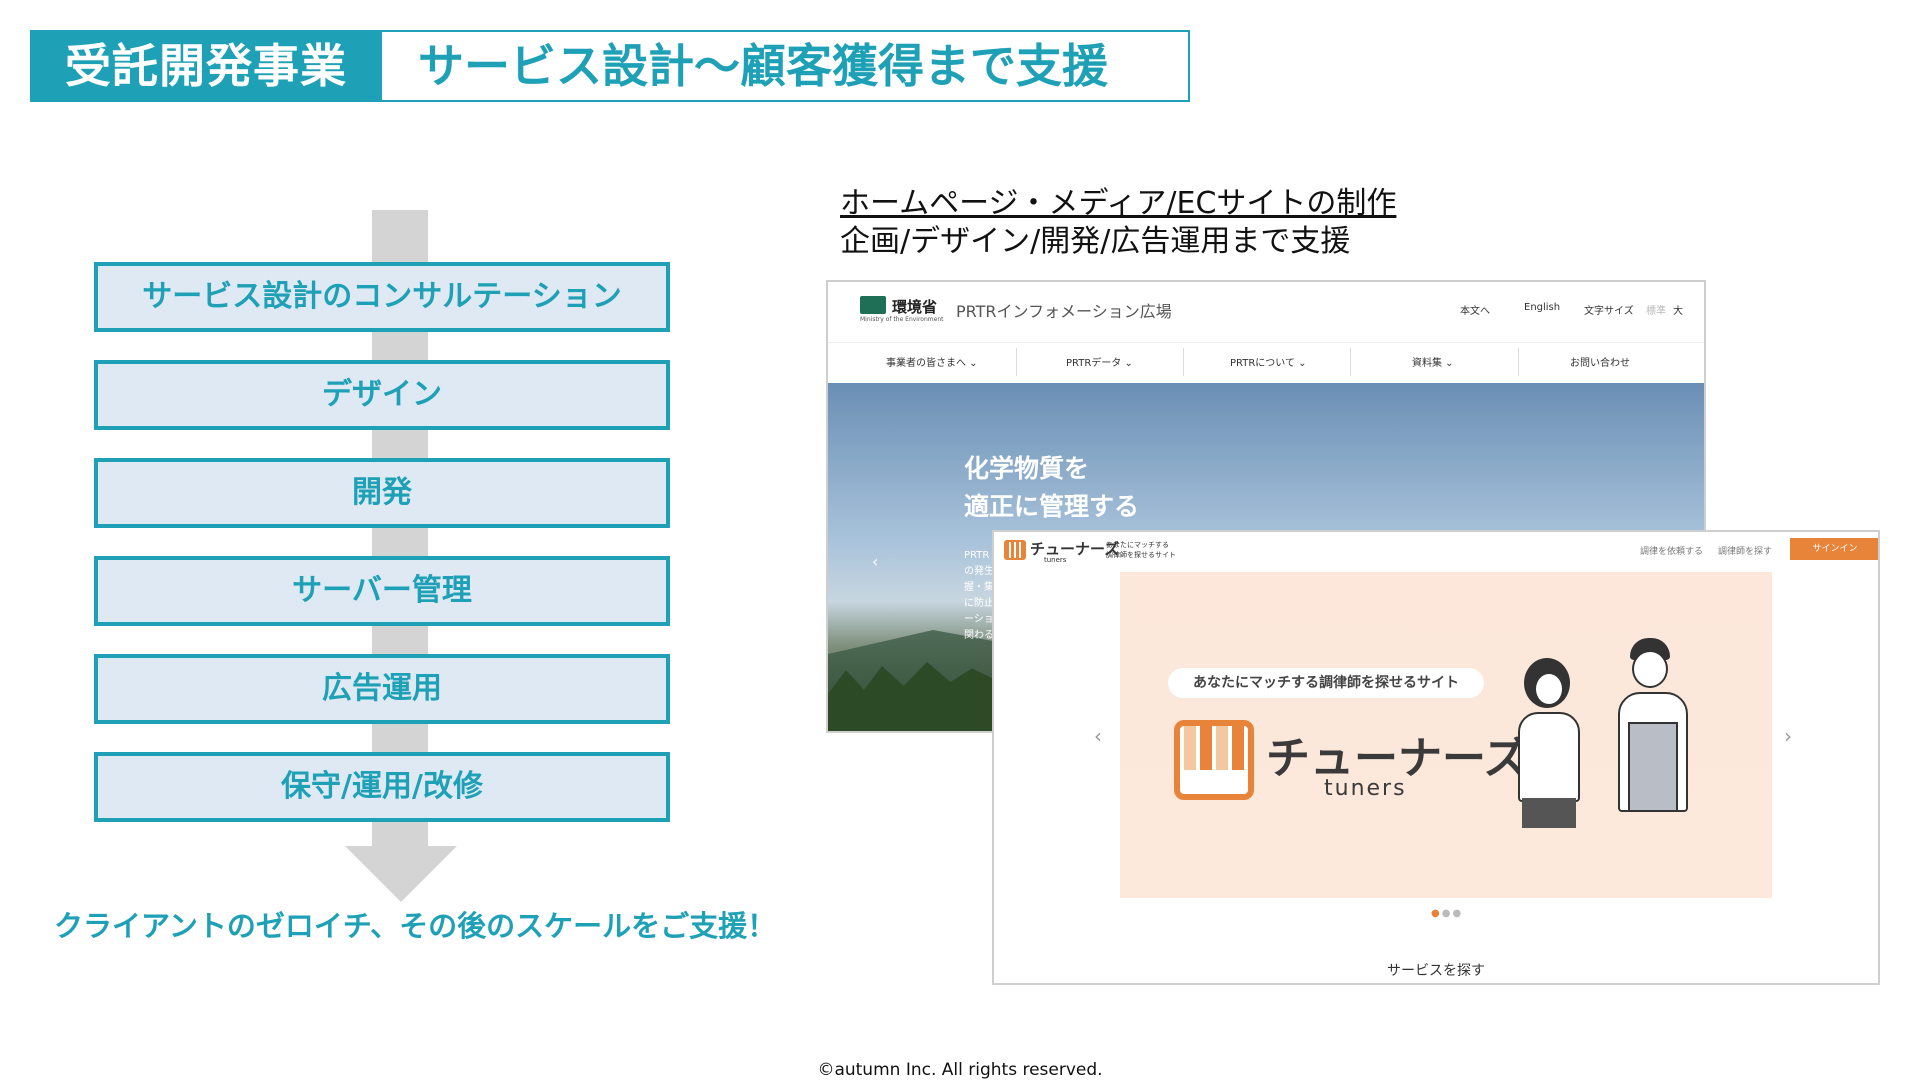  What do you see at coordinates (1055, 560) in the screenshot?
I see `tuners-logo-subtext: tuners` at bounding box center [1055, 560].